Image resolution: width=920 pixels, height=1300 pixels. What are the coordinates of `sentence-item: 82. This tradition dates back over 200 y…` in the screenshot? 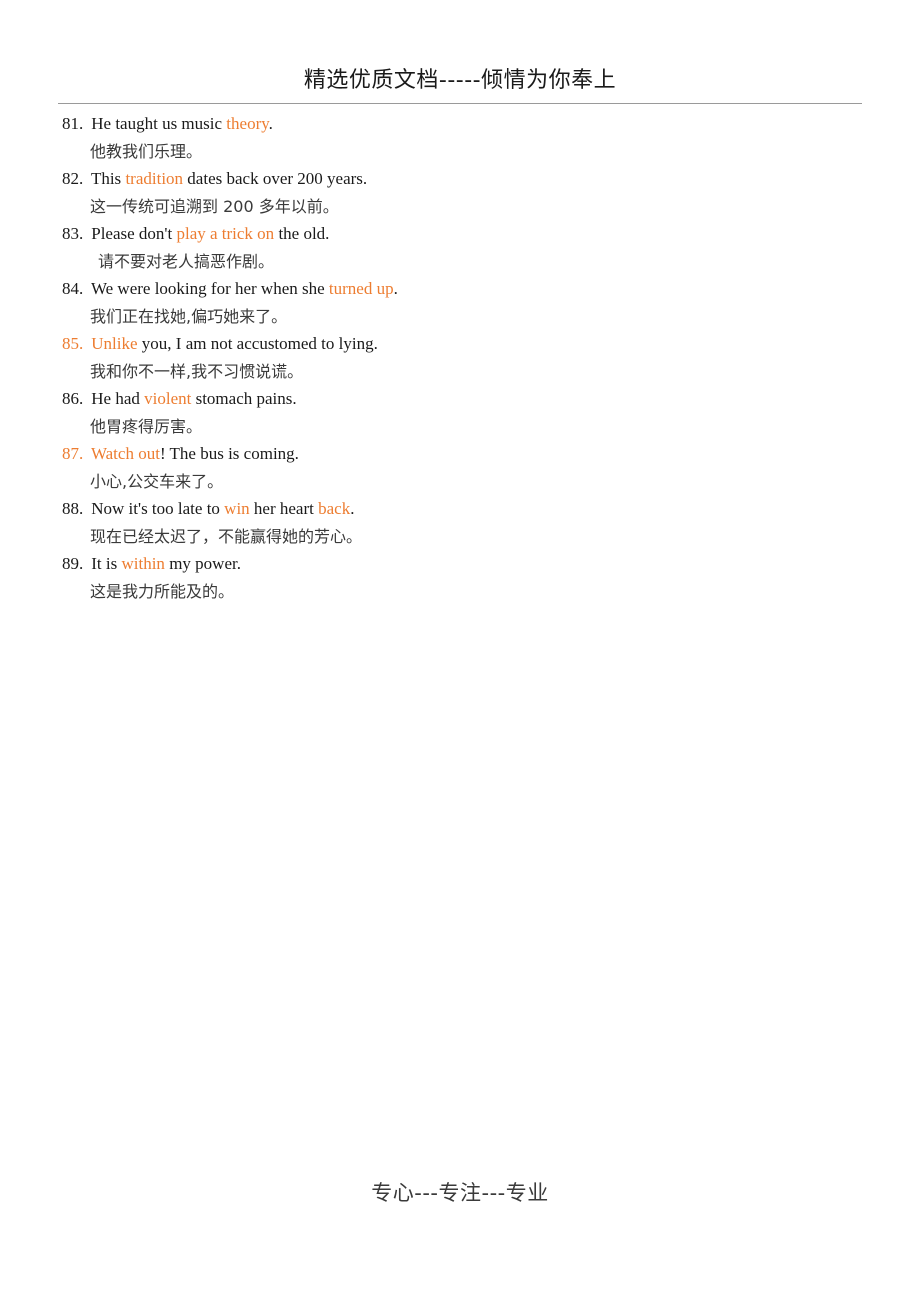 It's located at (462, 192).